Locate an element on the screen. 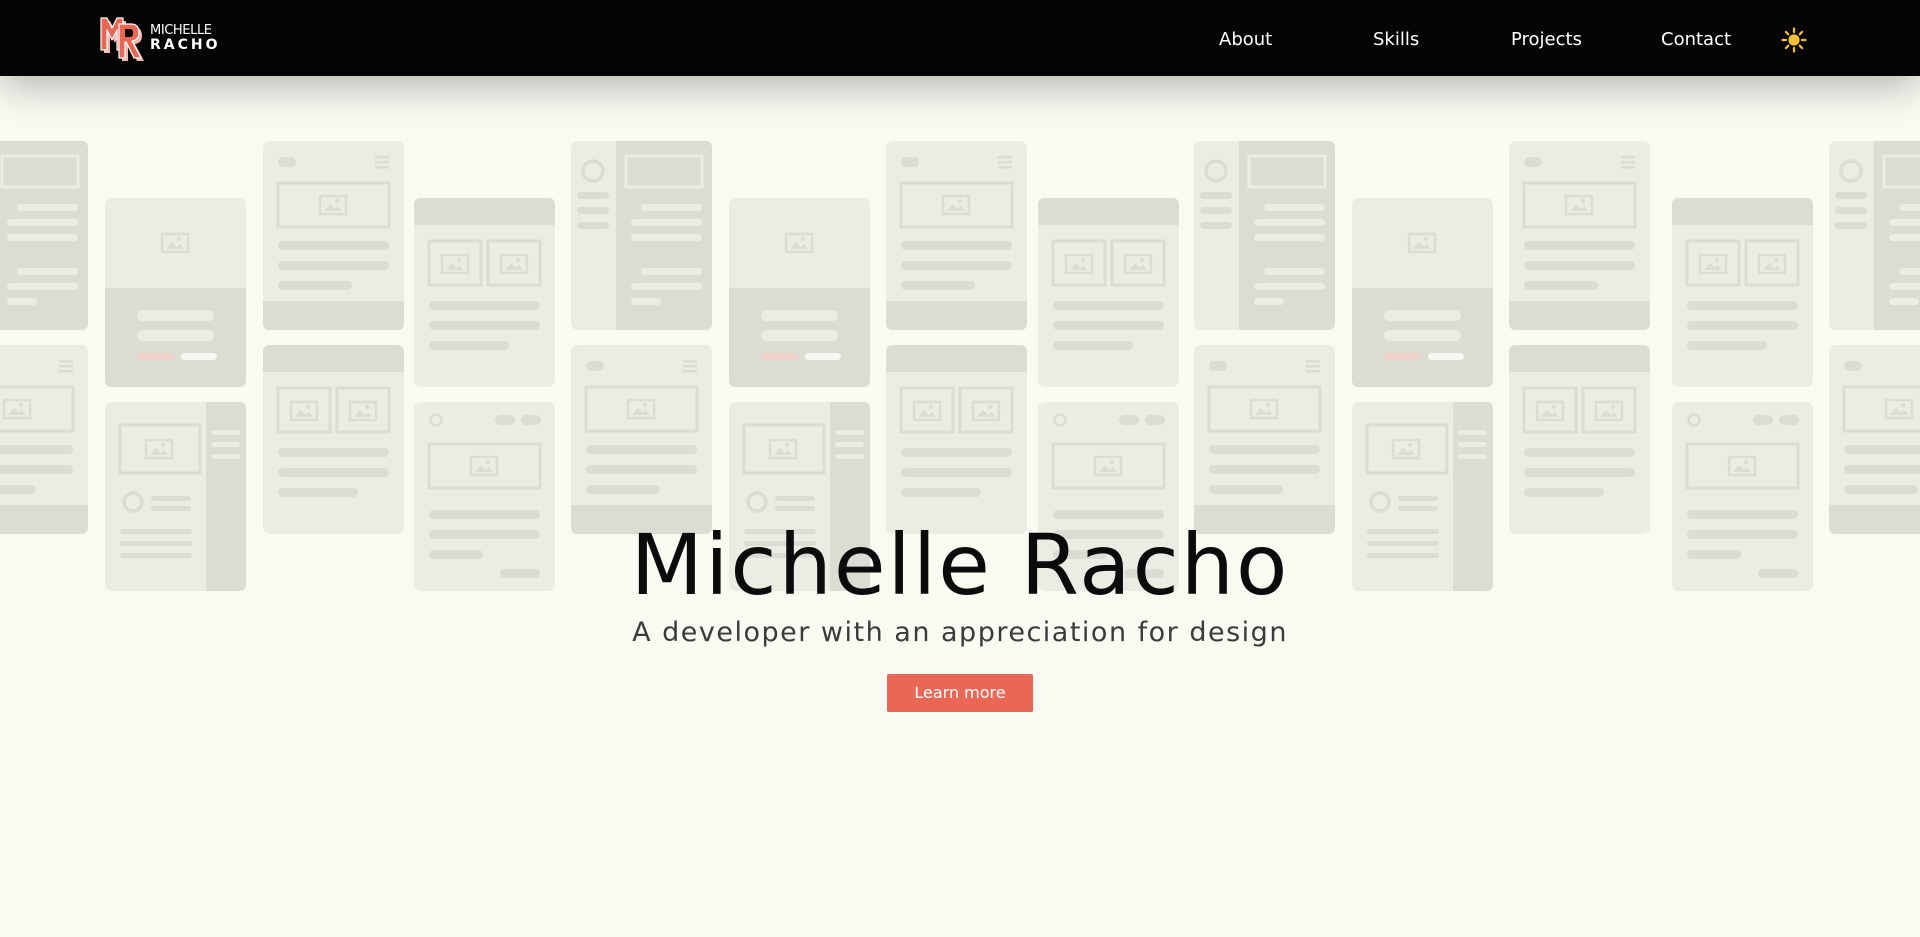 The height and width of the screenshot is (937, 1920). logo-wordmark: MICHELLE RACHO is located at coordinates (185, 38).